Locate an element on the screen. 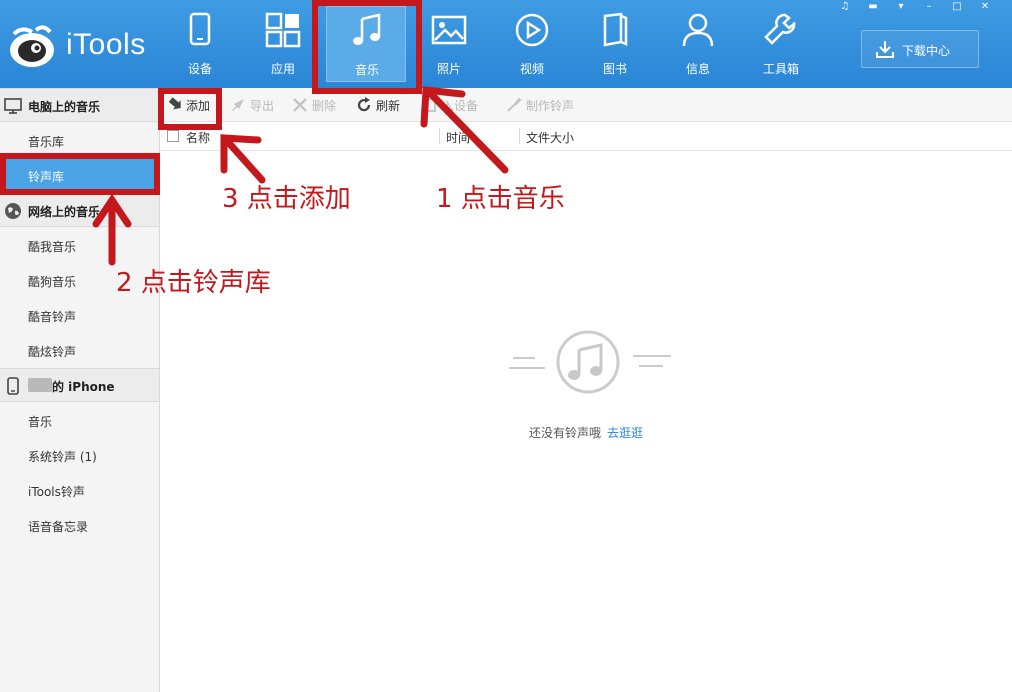 The image size is (1012, 692). sidebar-item-label: iTools铃声 is located at coordinates (56, 492).